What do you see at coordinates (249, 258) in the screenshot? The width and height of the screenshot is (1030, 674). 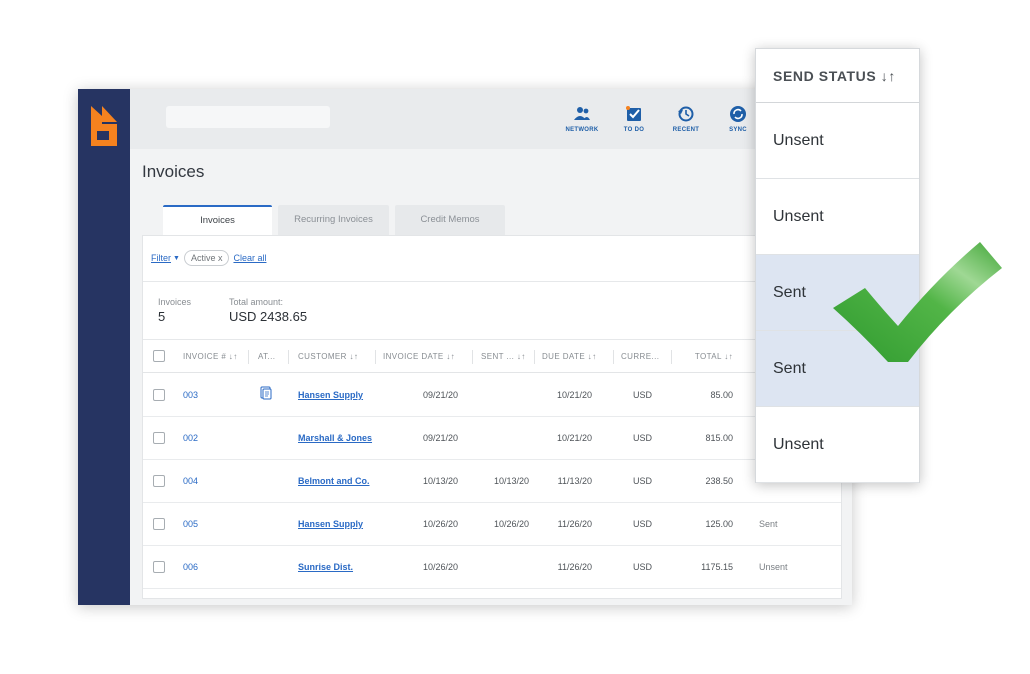 I see `clear-all-link: Clear all` at bounding box center [249, 258].